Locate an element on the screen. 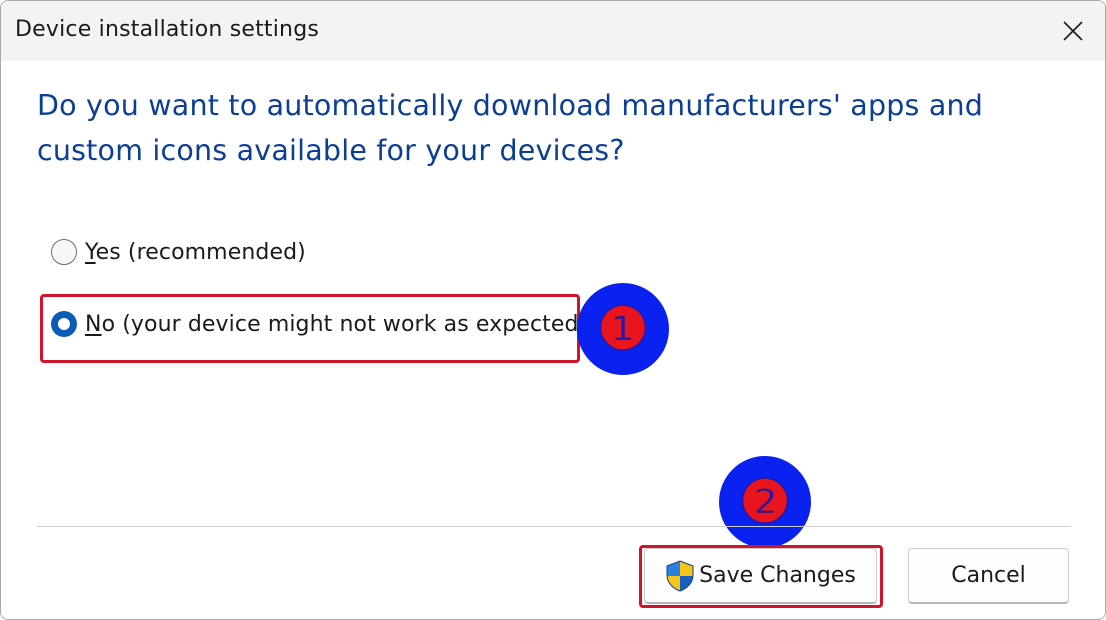 The width and height of the screenshot is (1106, 620). cancel-label: Cancel is located at coordinates (988, 575).